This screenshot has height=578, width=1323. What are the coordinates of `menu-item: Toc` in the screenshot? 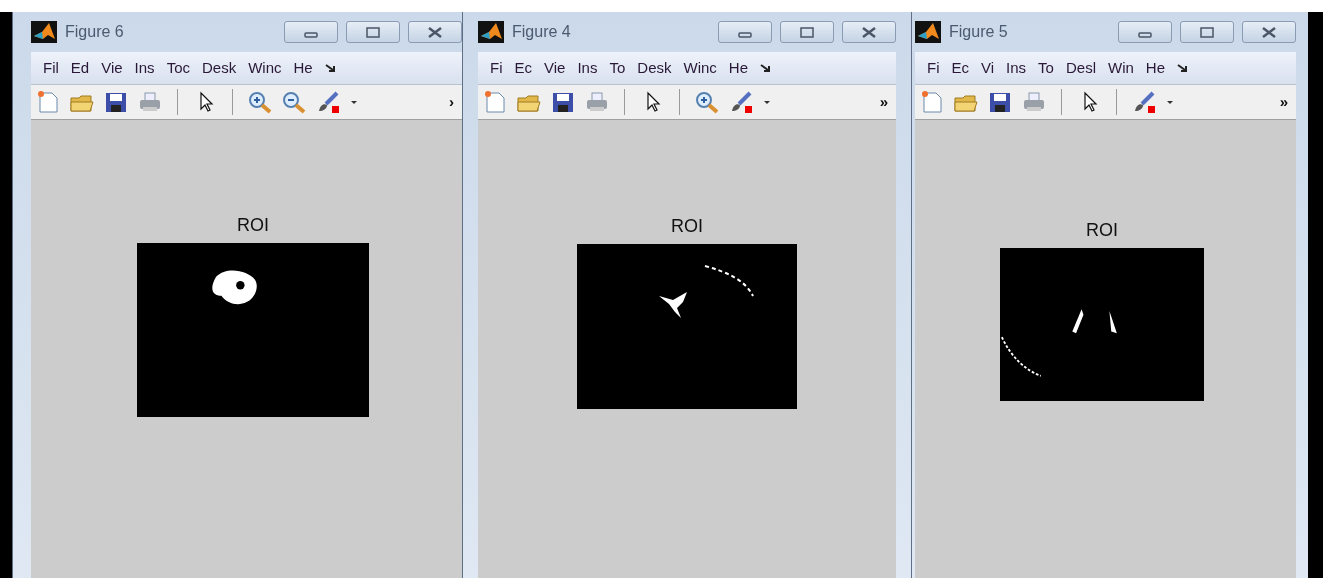 It's located at (178, 68).